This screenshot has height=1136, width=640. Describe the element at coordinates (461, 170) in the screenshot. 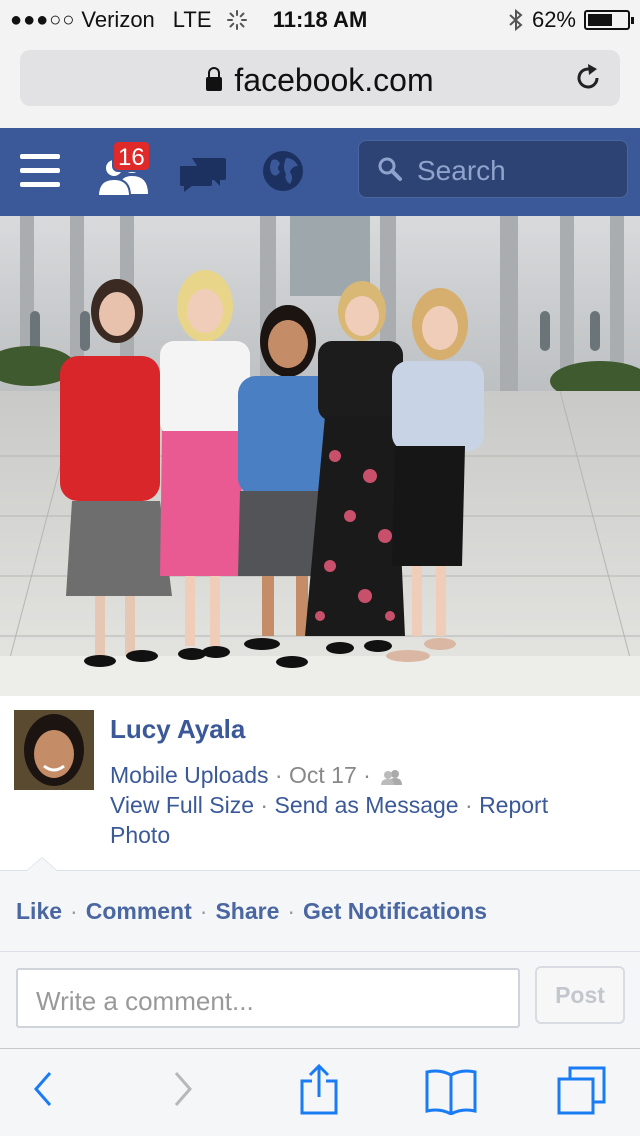

I see `search-placeholder: Search` at that location.